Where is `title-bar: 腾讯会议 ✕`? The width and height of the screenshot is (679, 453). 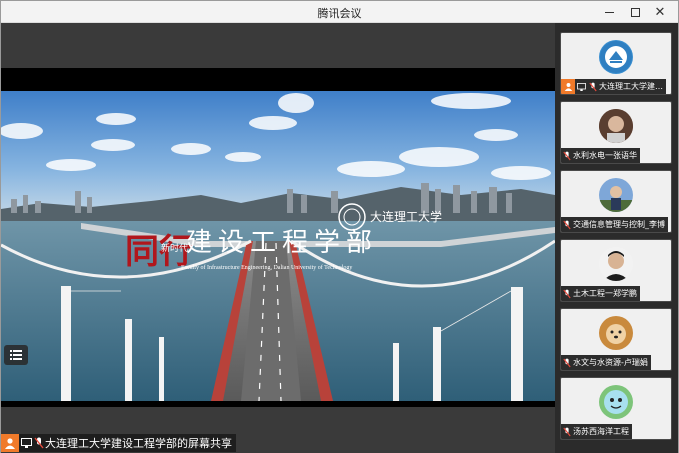 title-bar: 腾讯会议 ✕ is located at coordinates (339, 12).